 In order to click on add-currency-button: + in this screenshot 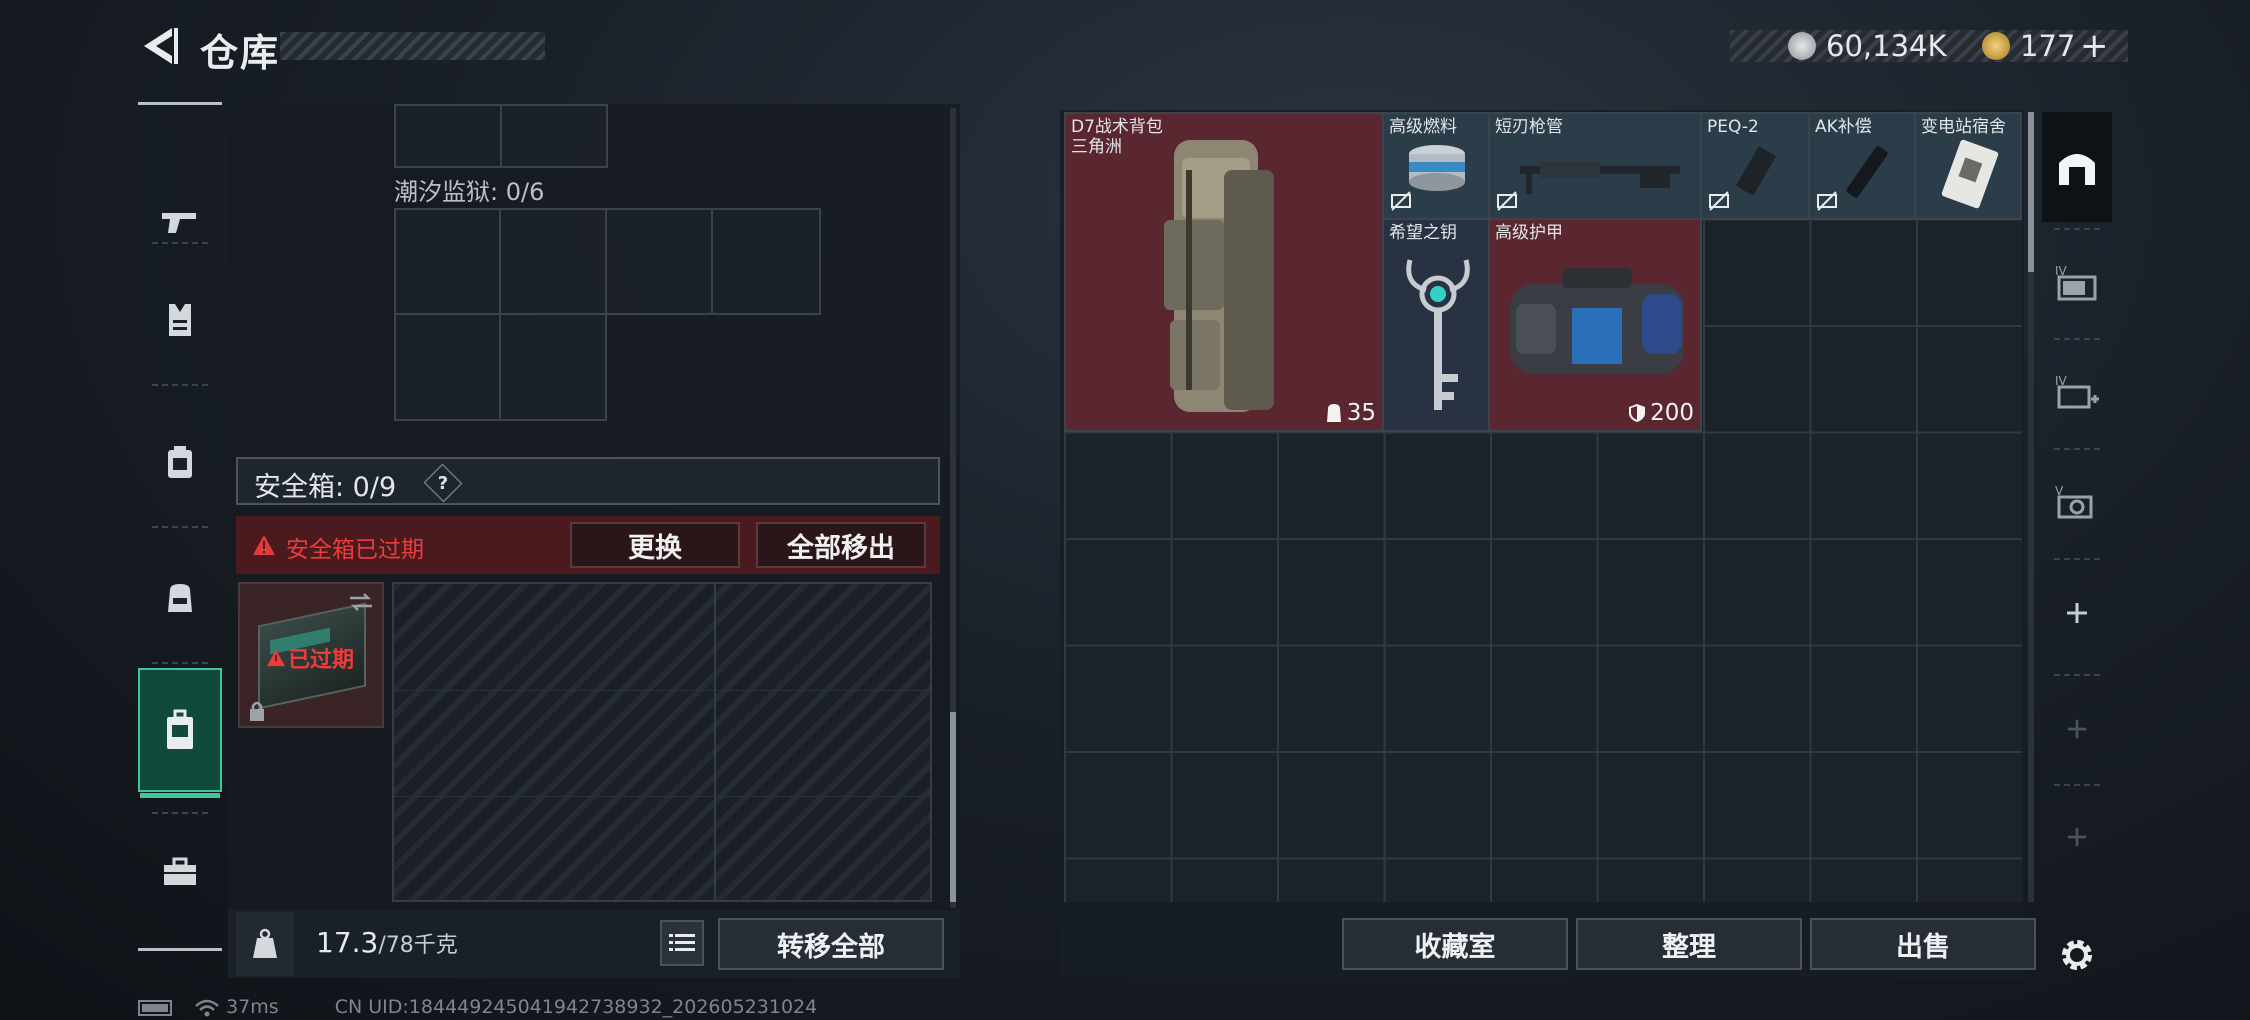, I will do `click(2094, 46)`.